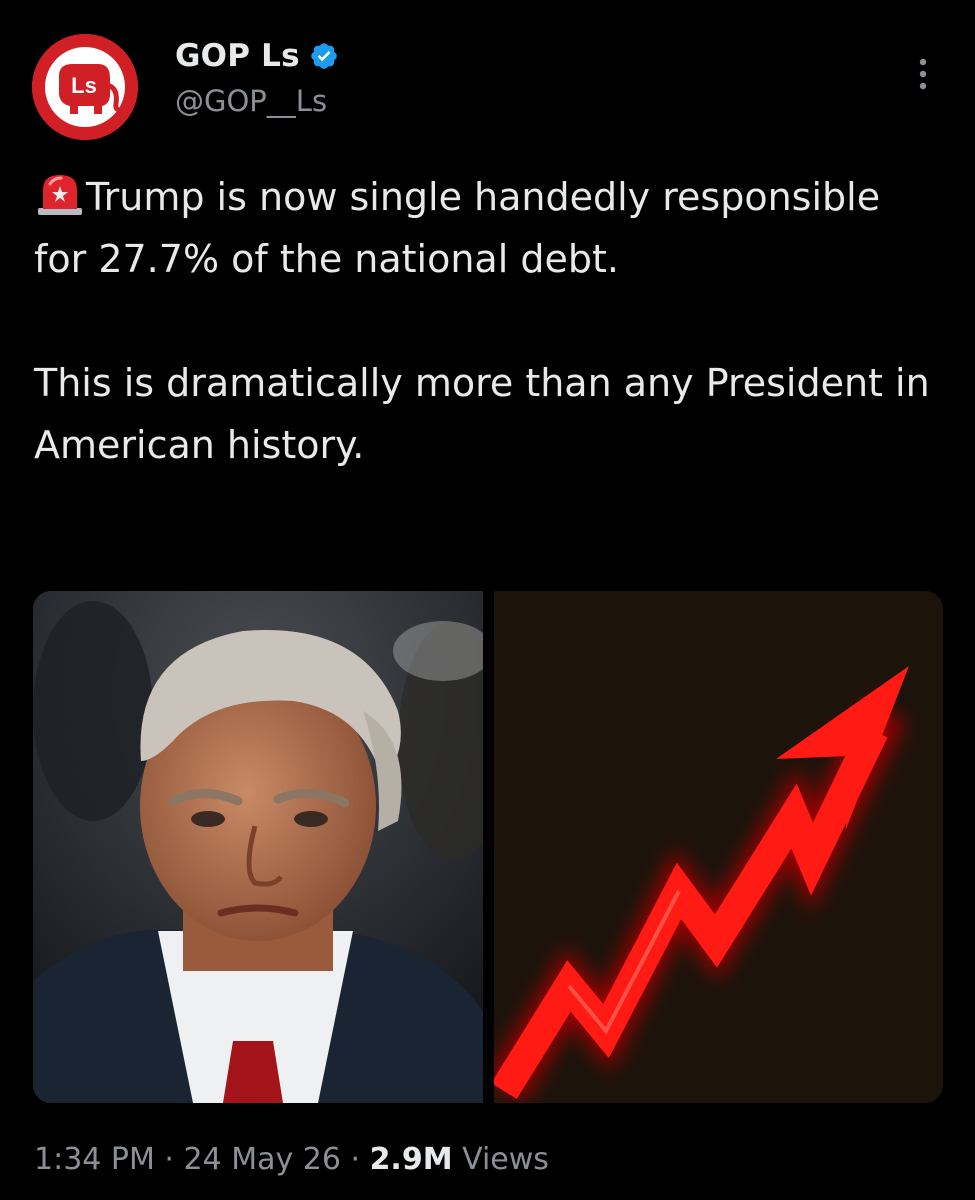 The image size is (975, 1200). Describe the element at coordinates (262, 1159) in the screenshot. I see `tweet-date: 24 May 26` at that location.